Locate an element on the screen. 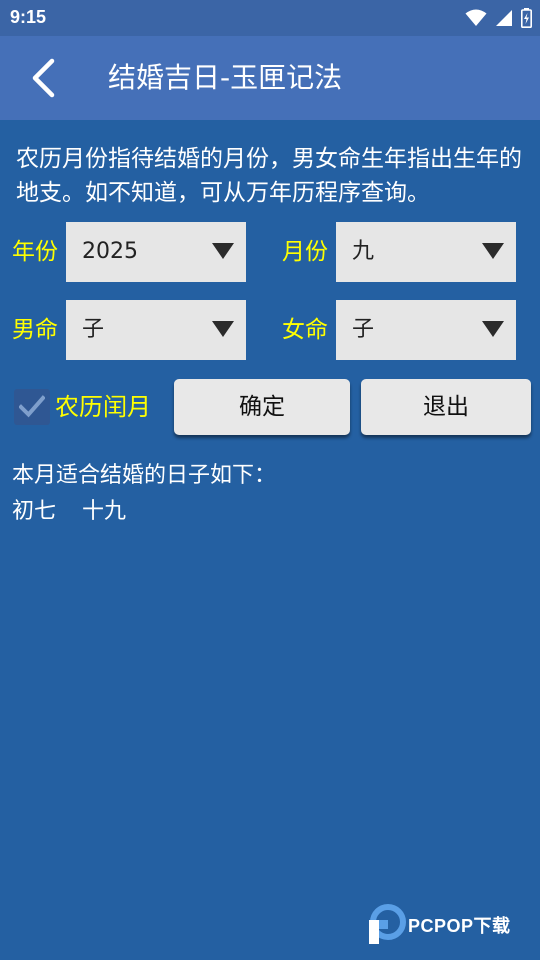 This screenshot has width=540, height=960. back-button is located at coordinates (43, 78).